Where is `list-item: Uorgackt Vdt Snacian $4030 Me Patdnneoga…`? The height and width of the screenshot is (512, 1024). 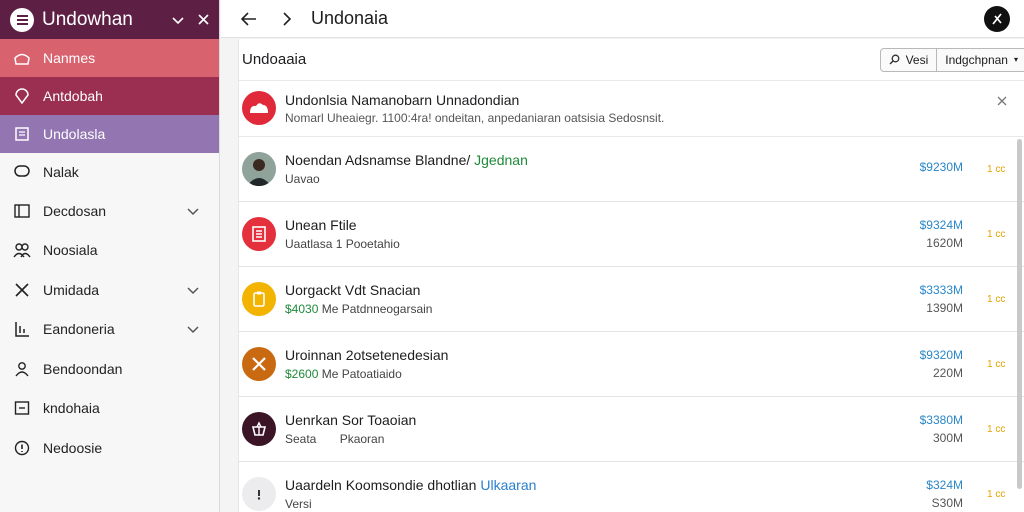
list-item: Uorgackt Vdt Snacian $4030 Me Patdnneoga… is located at coordinates (631, 299).